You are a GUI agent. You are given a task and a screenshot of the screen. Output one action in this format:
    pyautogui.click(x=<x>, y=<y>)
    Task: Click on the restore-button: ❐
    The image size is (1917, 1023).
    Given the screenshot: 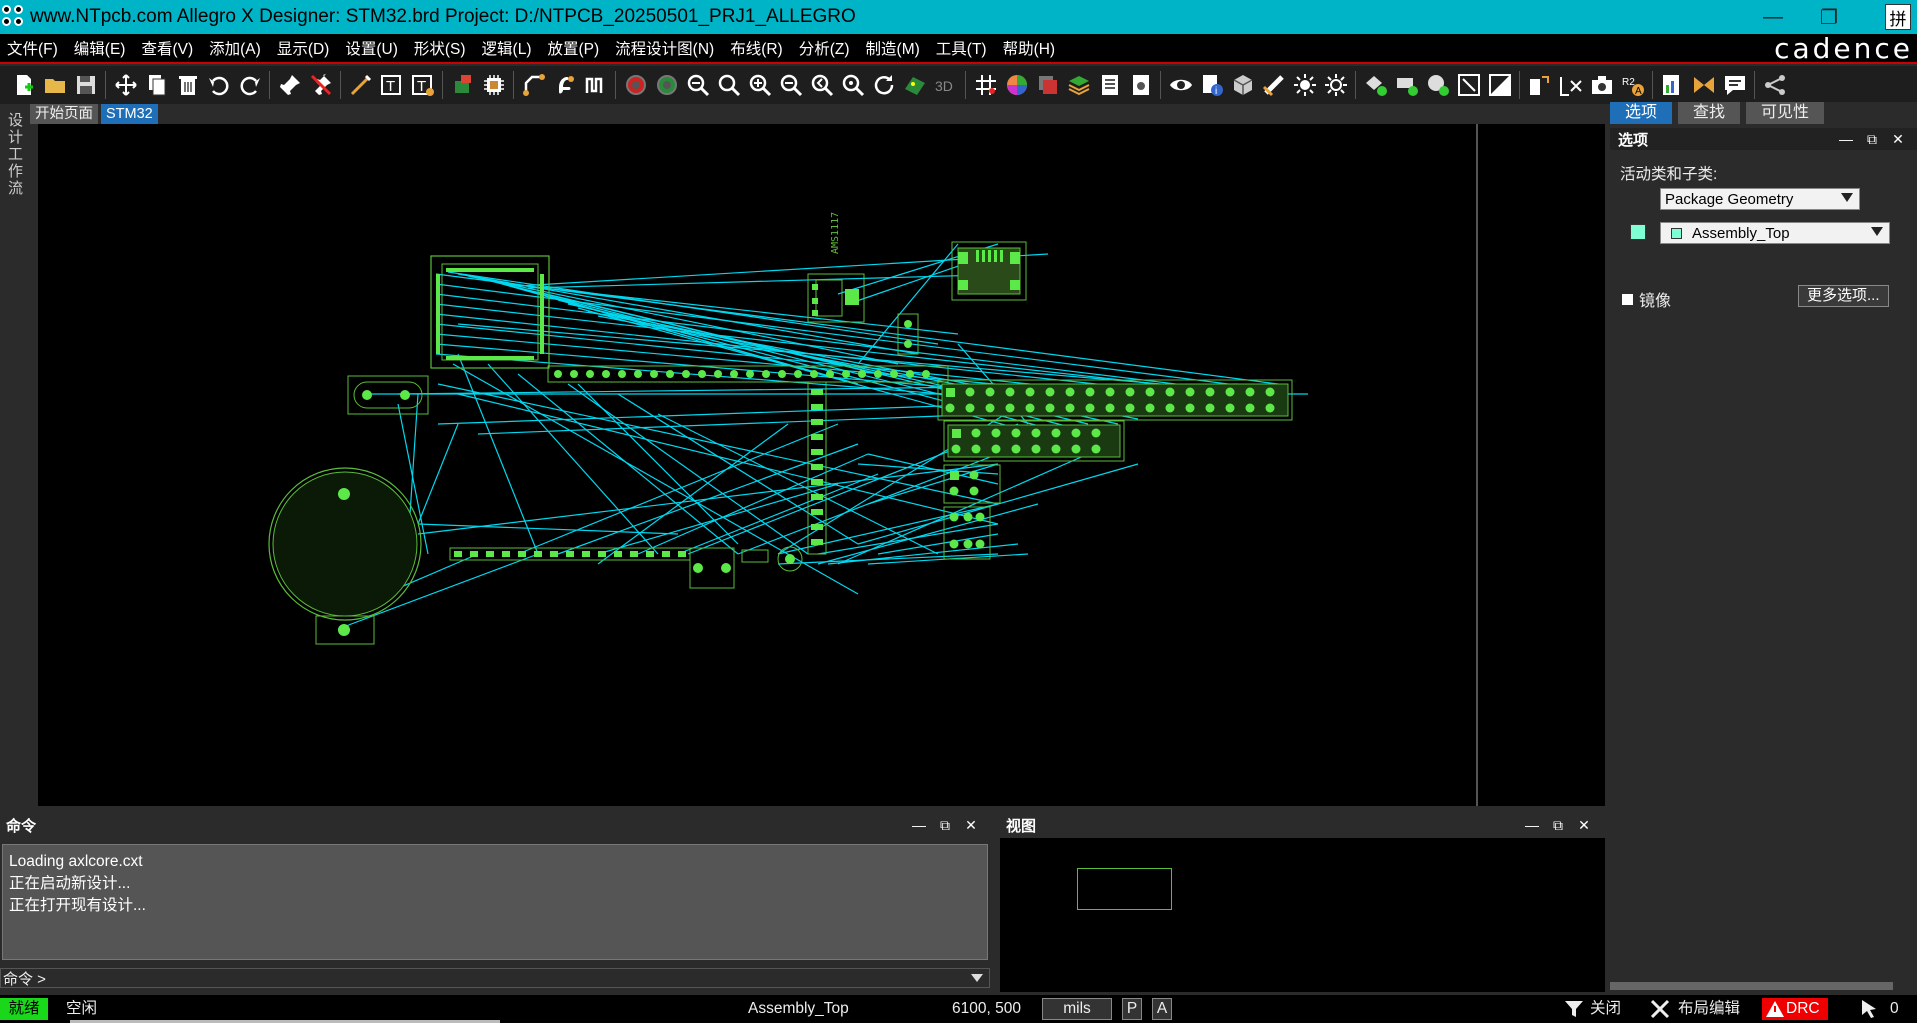 What is the action you would take?
    pyautogui.click(x=1829, y=17)
    